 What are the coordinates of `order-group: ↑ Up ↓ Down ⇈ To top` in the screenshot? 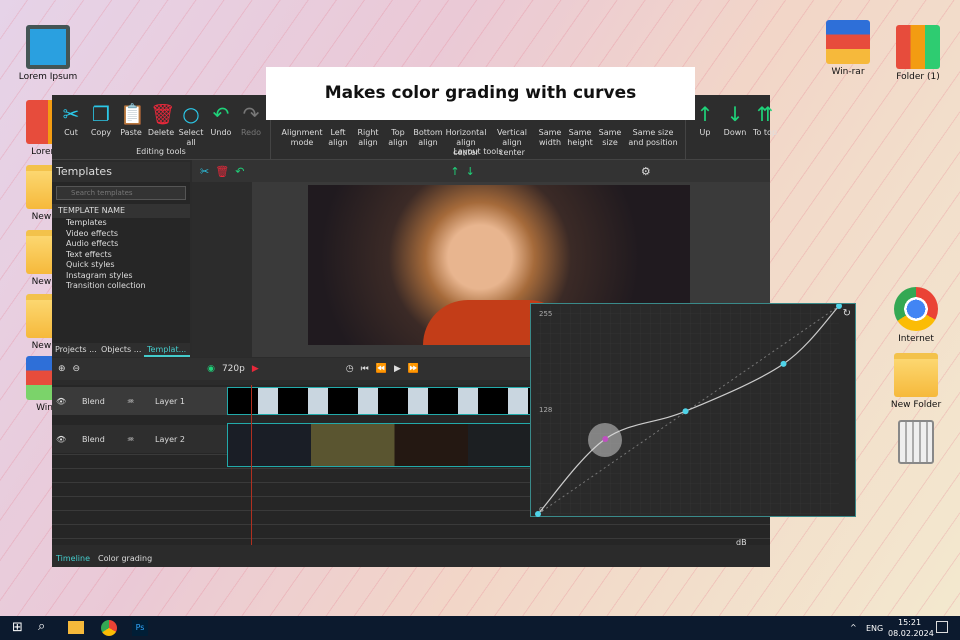 It's located at (735, 127).